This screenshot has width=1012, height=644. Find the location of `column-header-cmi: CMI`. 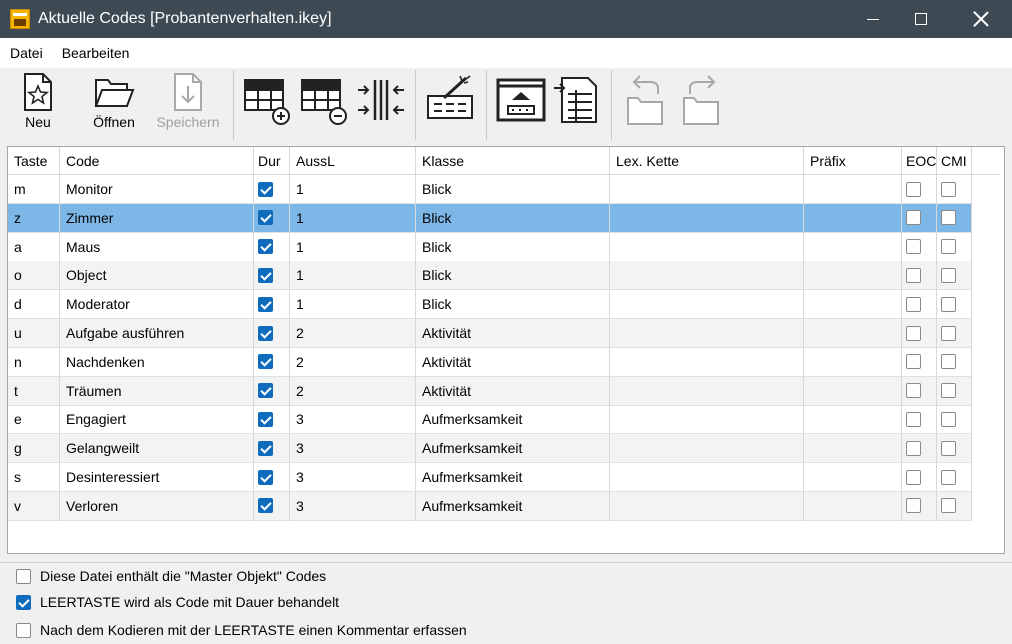

column-header-cmi: CMI is located at coordinates (954, 160).